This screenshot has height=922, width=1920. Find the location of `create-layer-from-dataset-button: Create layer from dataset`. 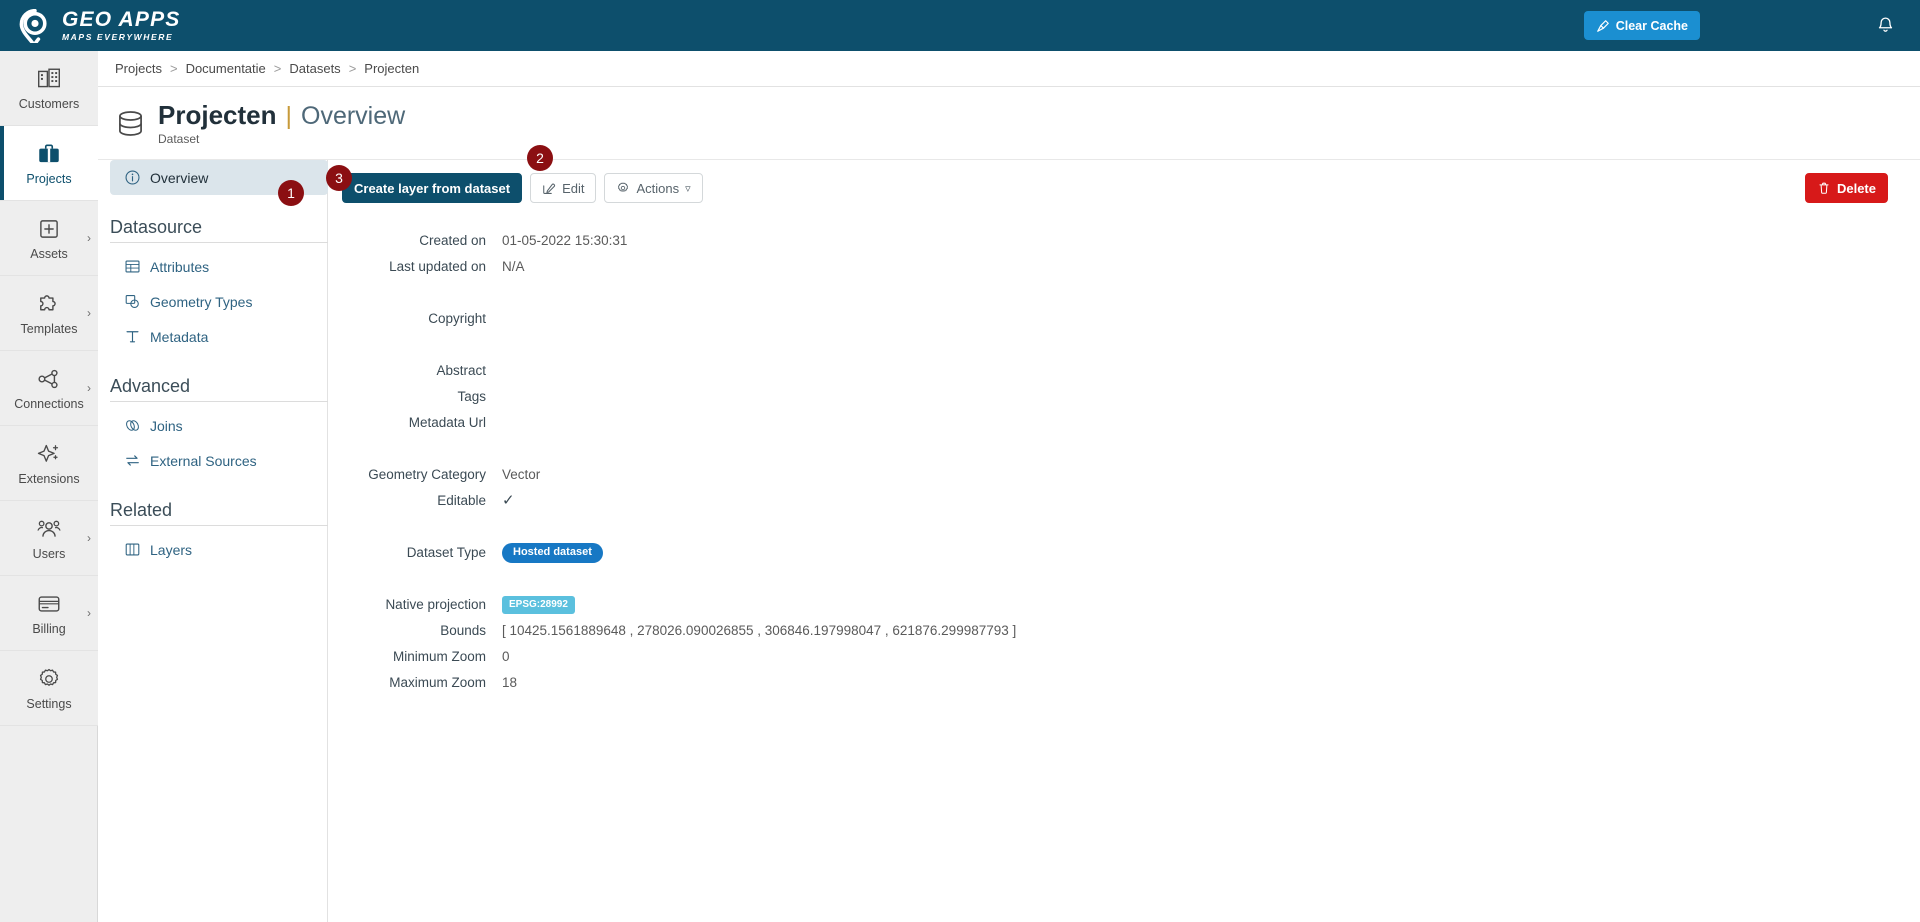

create-layer-from-dataset-button: Create layer from dataset is located at coordinates (432, 188).